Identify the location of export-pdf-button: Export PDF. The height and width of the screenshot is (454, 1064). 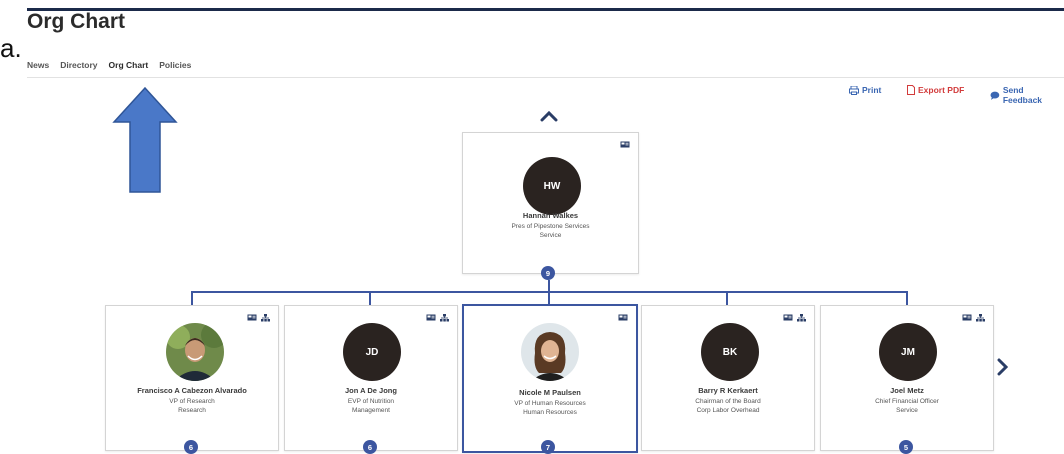
(935, 90).